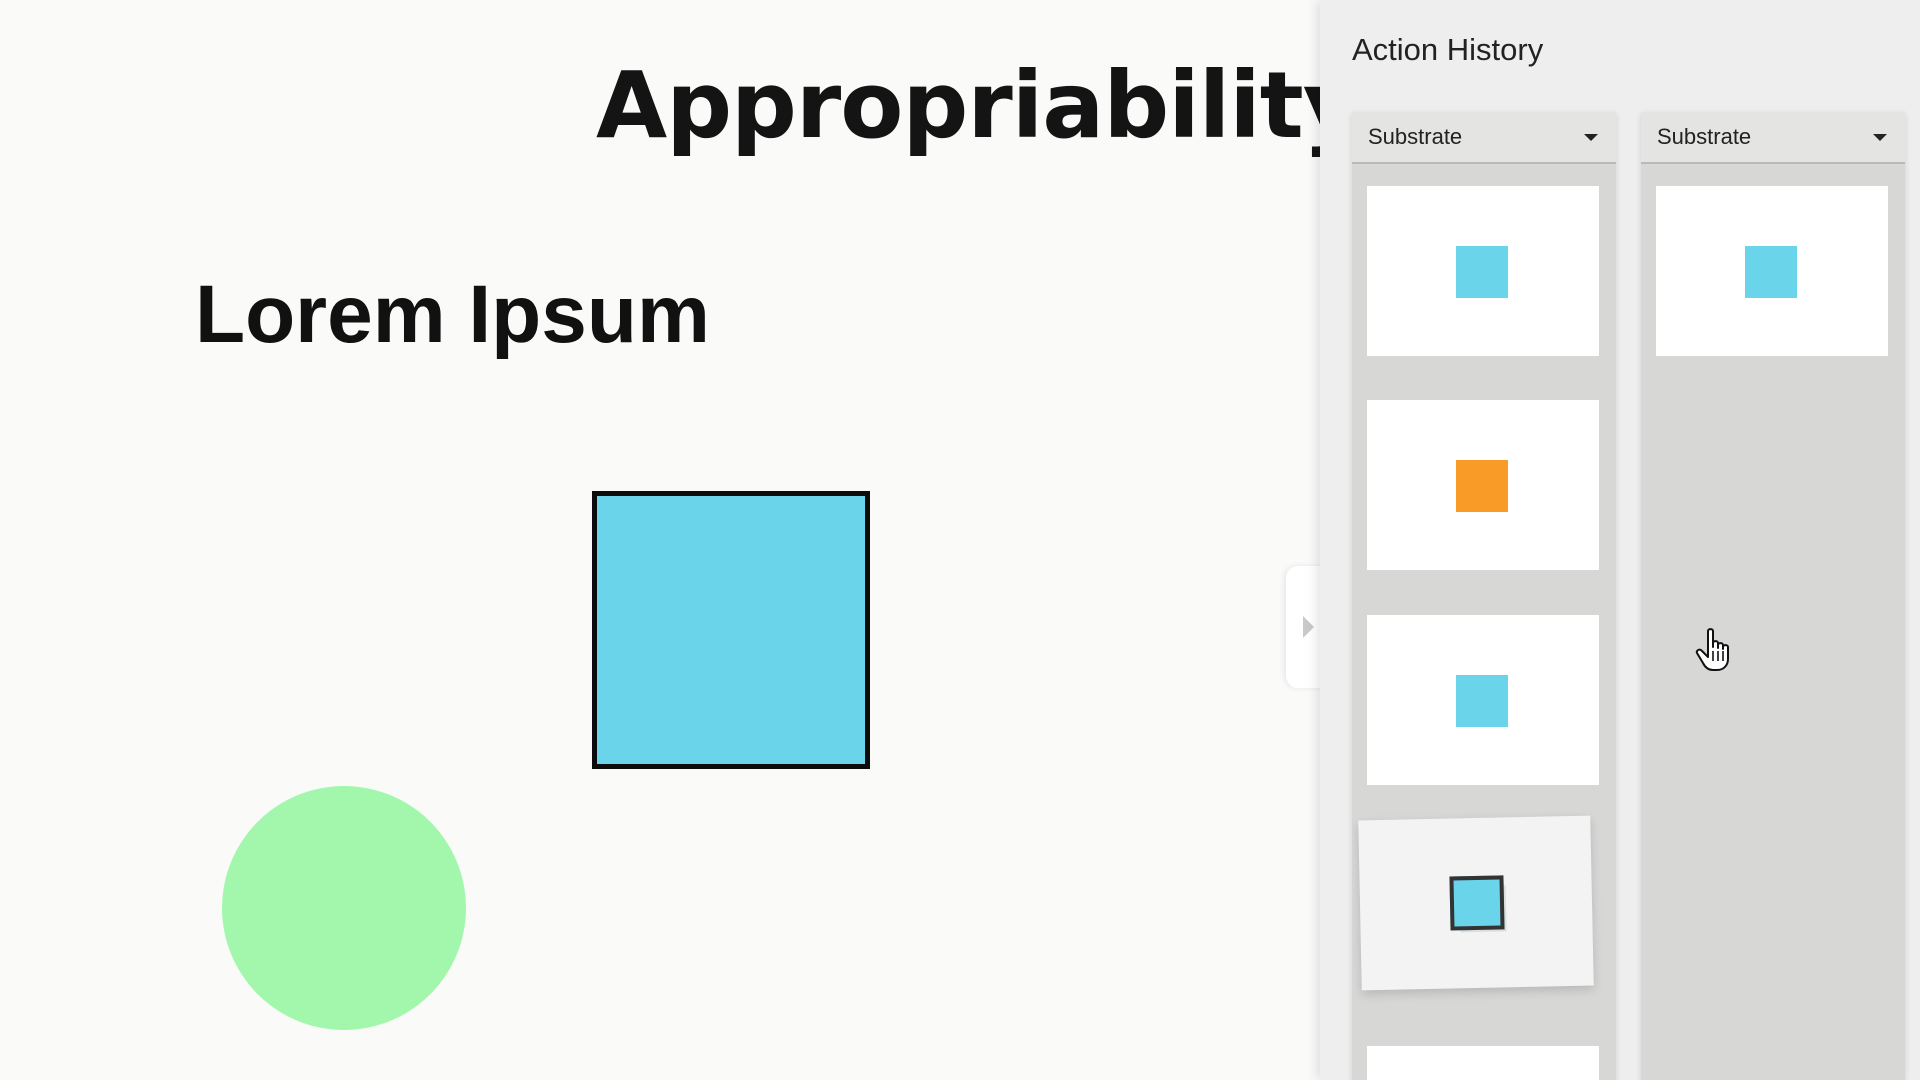 This screenshot has width=1920, height=1080. I want to click on collapse-panel-button, so click(1305, 627).